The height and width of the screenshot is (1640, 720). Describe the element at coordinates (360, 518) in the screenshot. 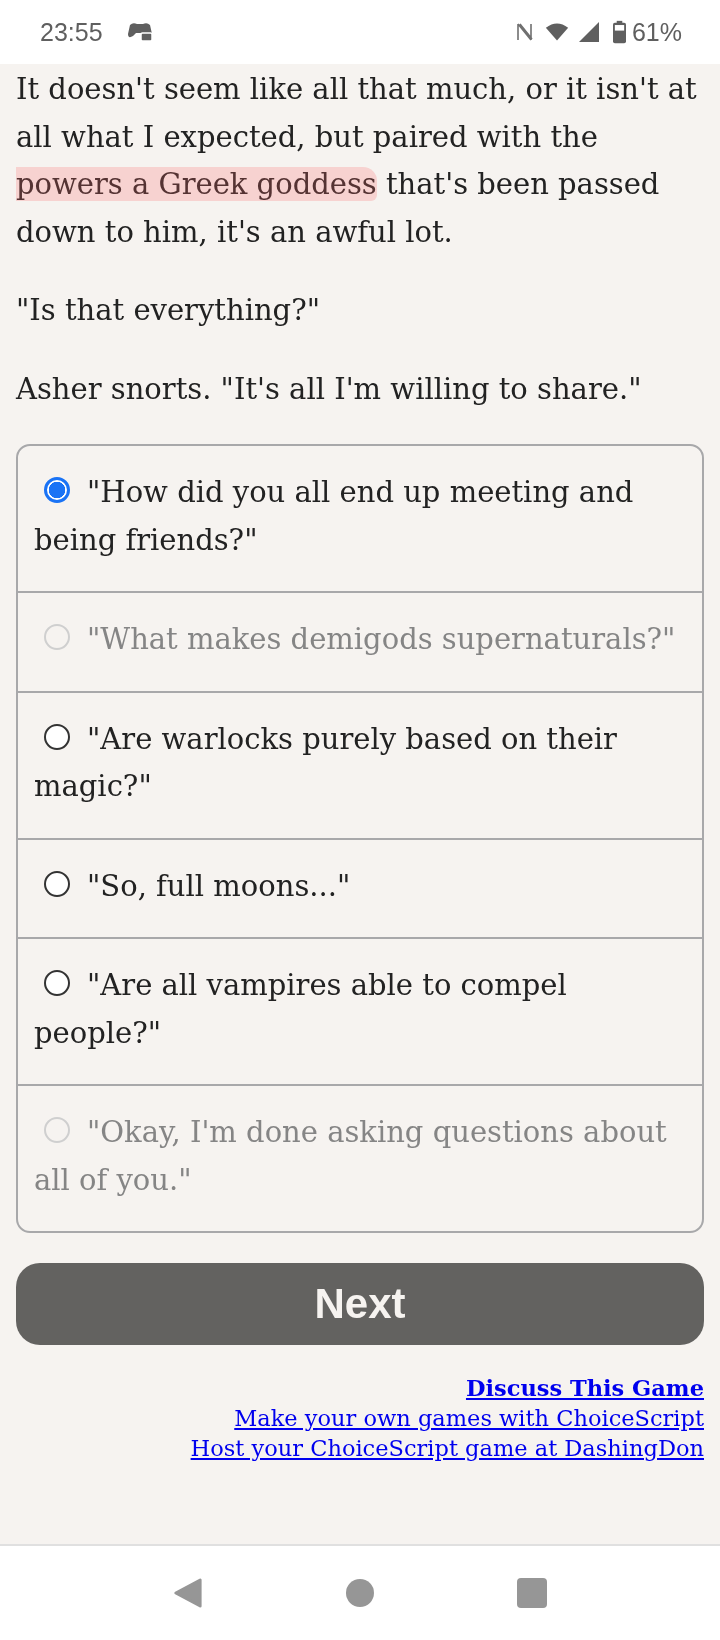

I see `choice-option: "How did you all end up meeting and being friends?"` at that location.